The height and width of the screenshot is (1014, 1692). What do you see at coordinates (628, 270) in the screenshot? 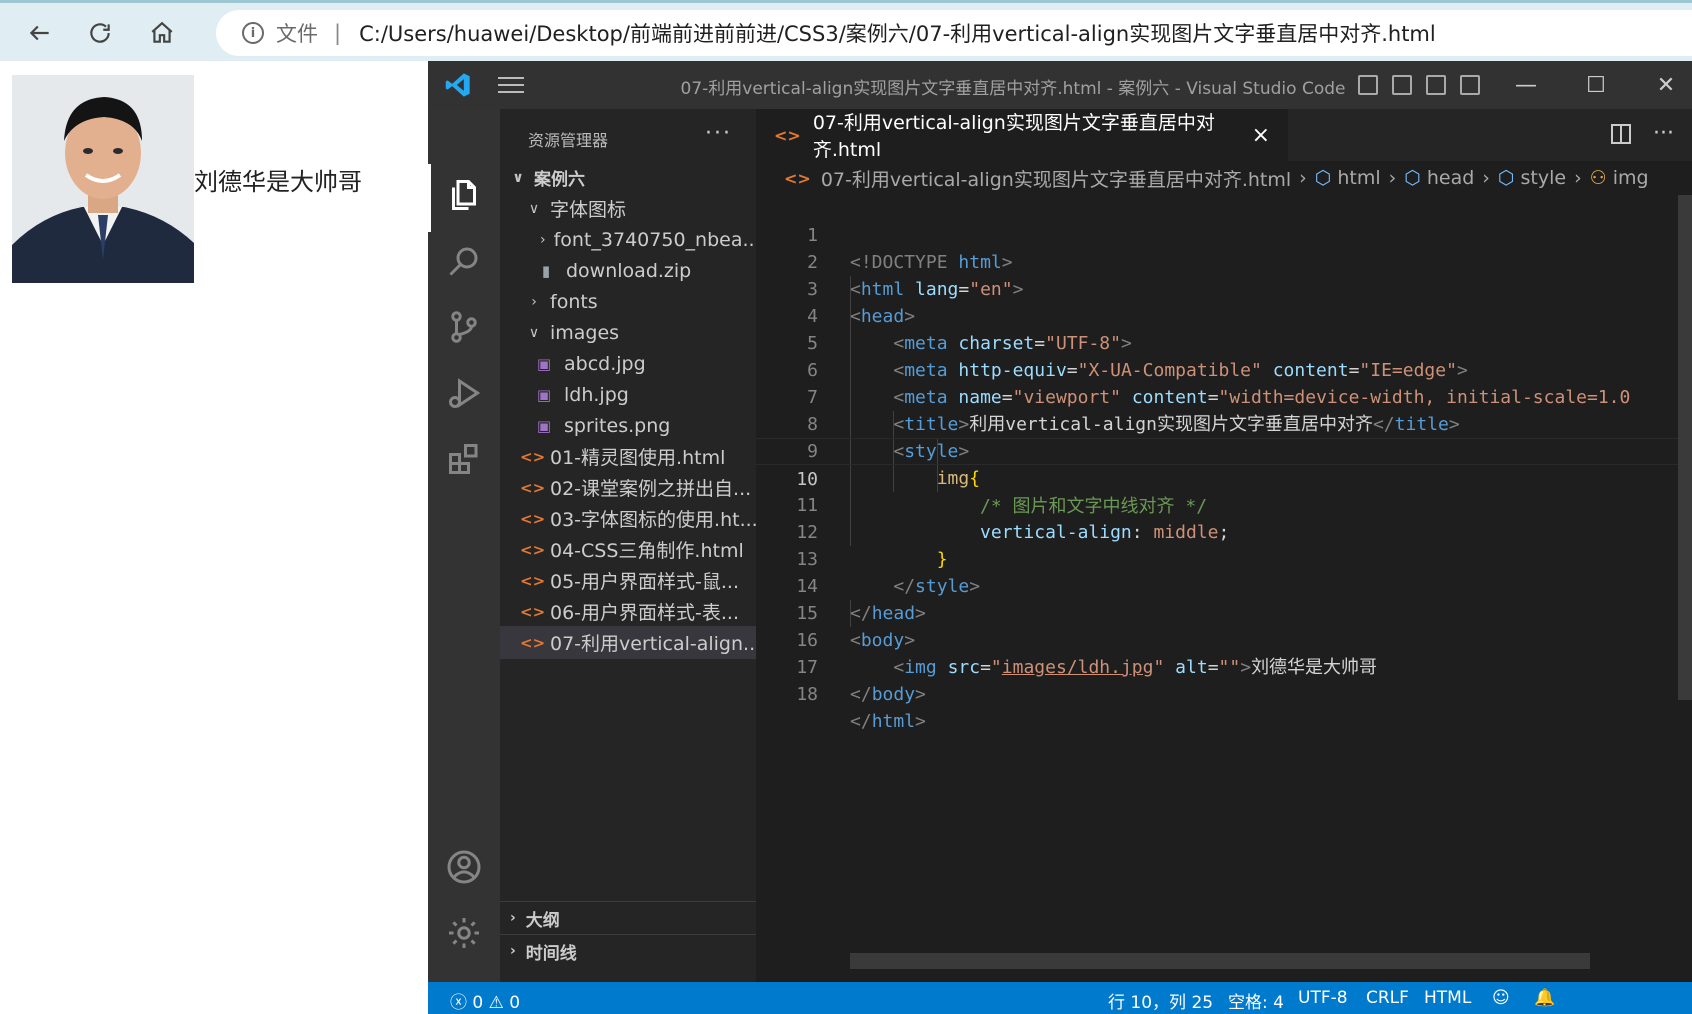
I see `tree-file: ▮ download.zip` at bounding box center [628, 270].